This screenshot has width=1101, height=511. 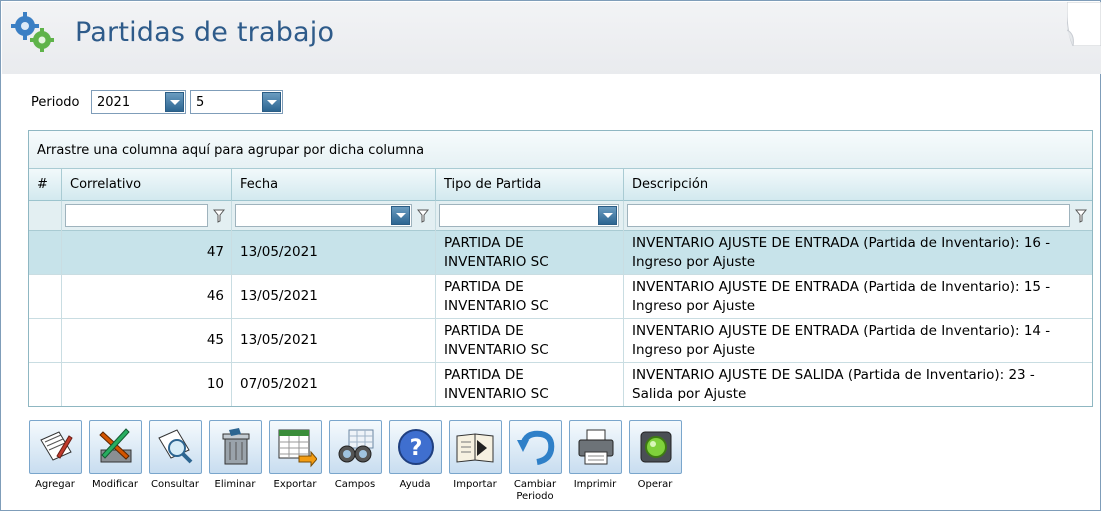 I want to click on page-title: Partidas de trabajo, so click(x=205, y=32).